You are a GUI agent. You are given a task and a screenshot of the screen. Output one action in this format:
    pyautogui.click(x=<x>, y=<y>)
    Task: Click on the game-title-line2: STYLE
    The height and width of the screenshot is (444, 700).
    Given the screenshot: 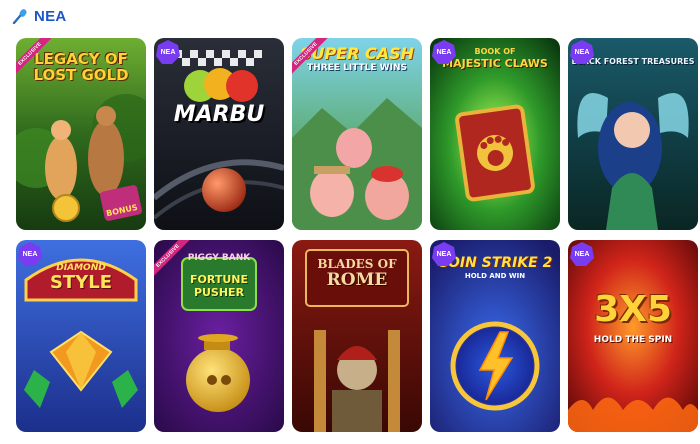 What is the action you would take?
    pyautogui.click(x=81, y=282)
    